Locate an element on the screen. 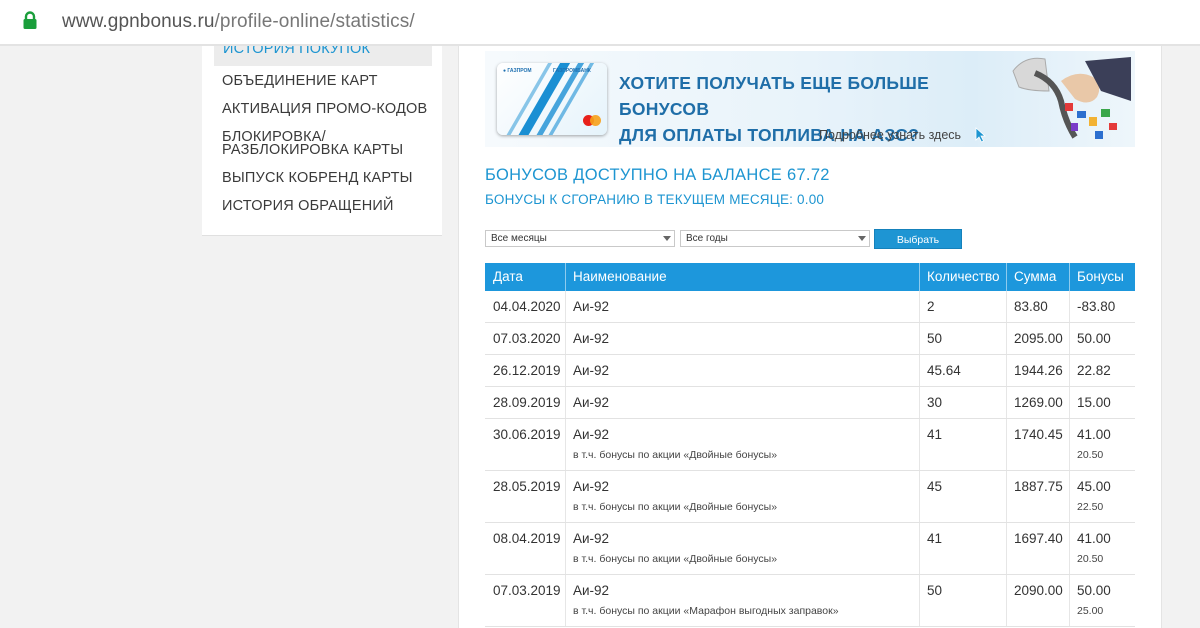 This screenshot has height=628, width=1200. bonus-balance: Бонусов доступно на балансе 67.72 is located at coordinates (657, 175).